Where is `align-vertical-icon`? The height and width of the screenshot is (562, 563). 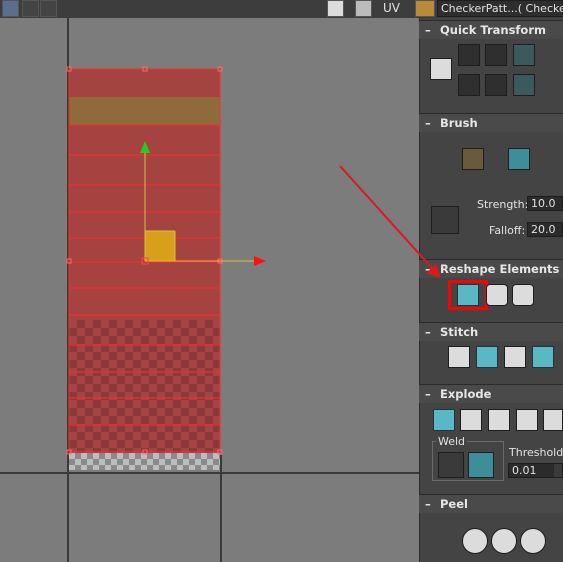
align-vertical-icon is located at coordinates (496, 55).